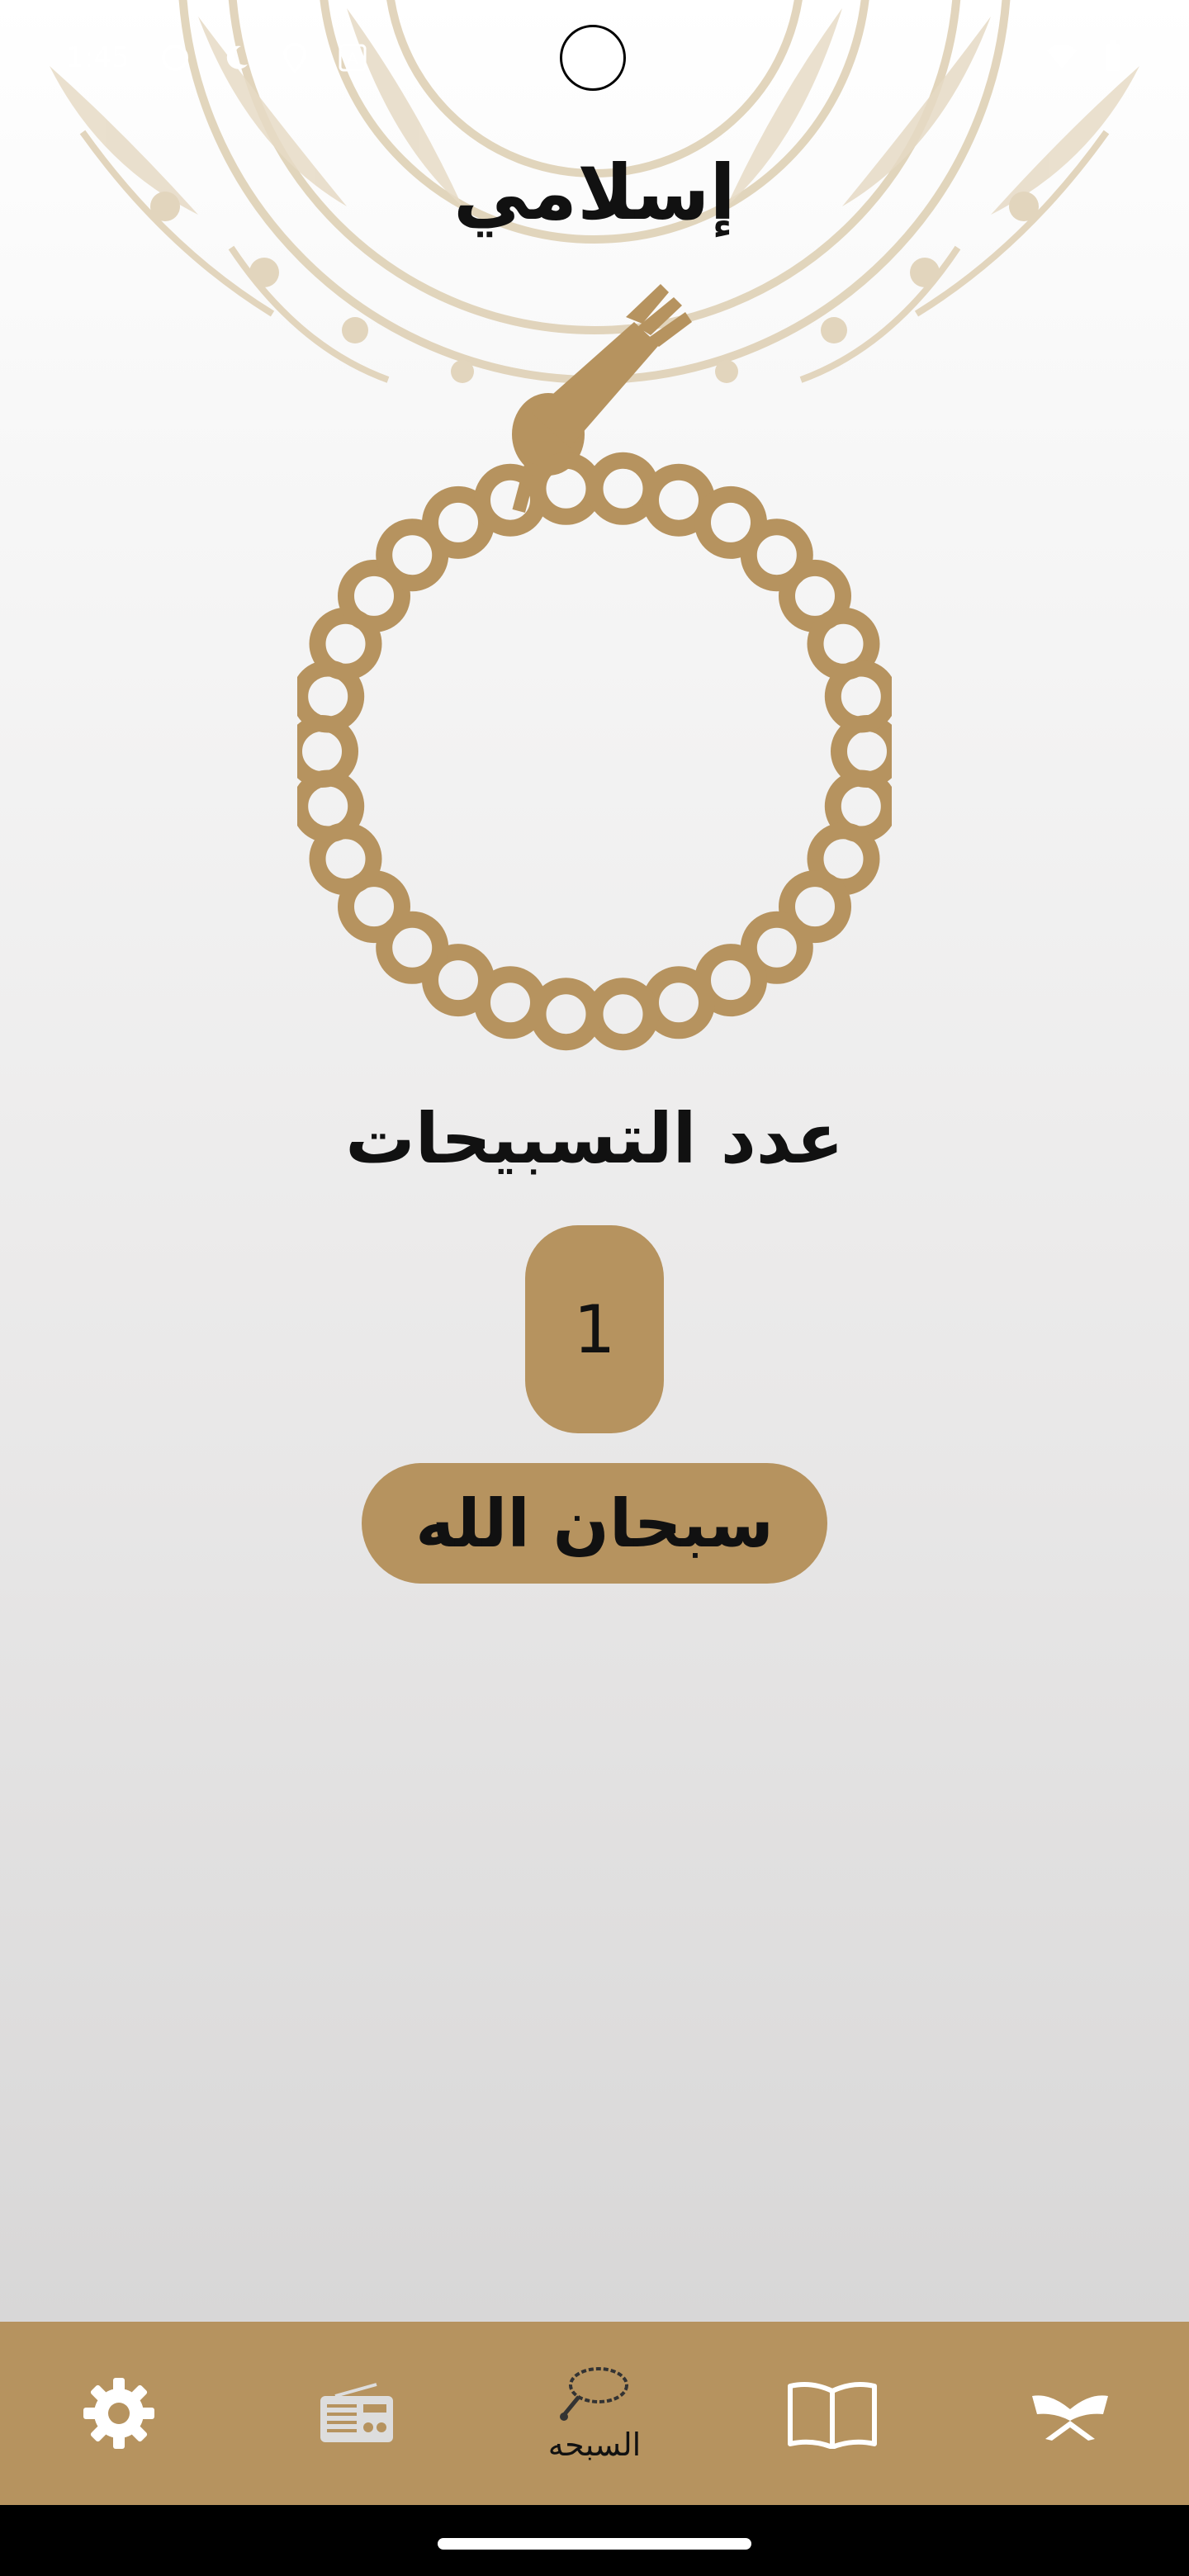 This screenshot has height=2576, width=1189. I want to click on status-left-group: 1:45 A, so click(216, 57).